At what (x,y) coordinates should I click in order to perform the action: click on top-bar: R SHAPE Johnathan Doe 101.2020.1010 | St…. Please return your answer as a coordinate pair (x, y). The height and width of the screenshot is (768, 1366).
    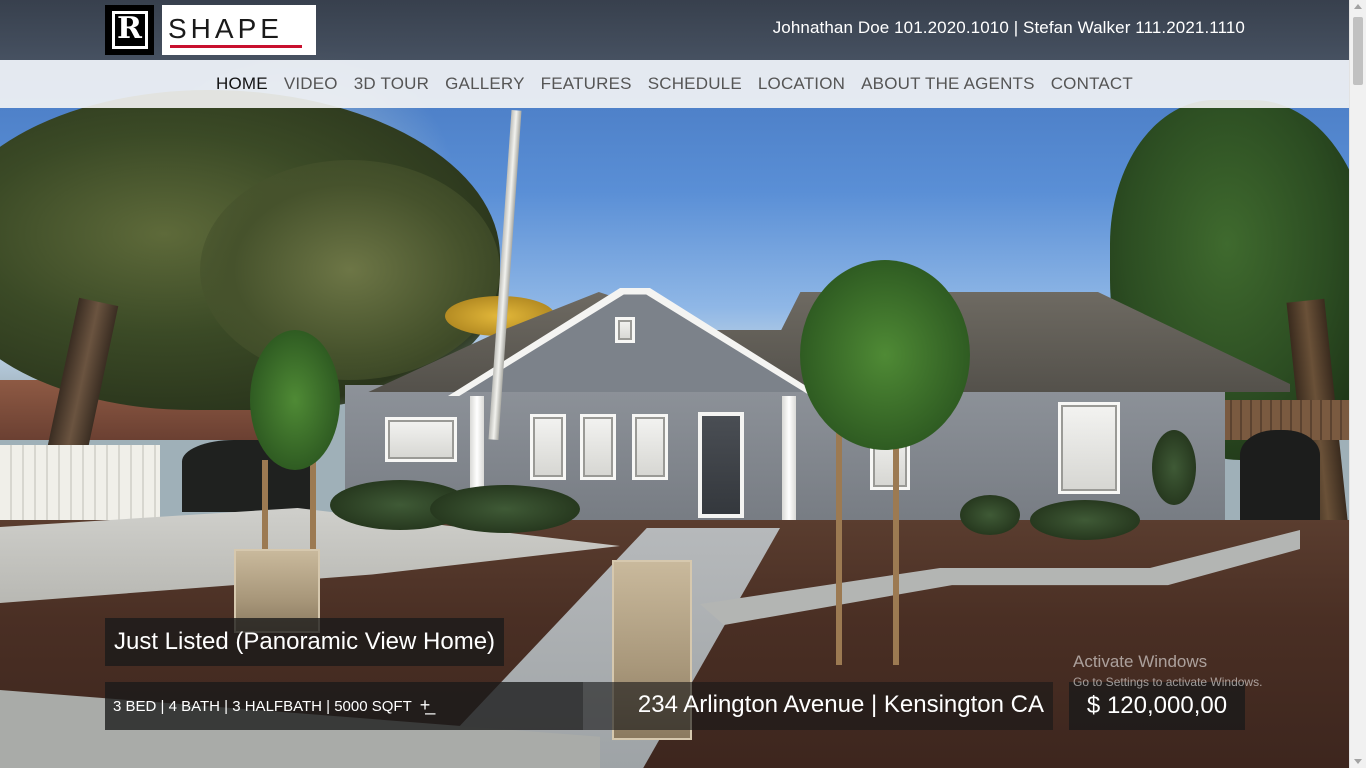
    Looking at the image, I should click on (674, 30).